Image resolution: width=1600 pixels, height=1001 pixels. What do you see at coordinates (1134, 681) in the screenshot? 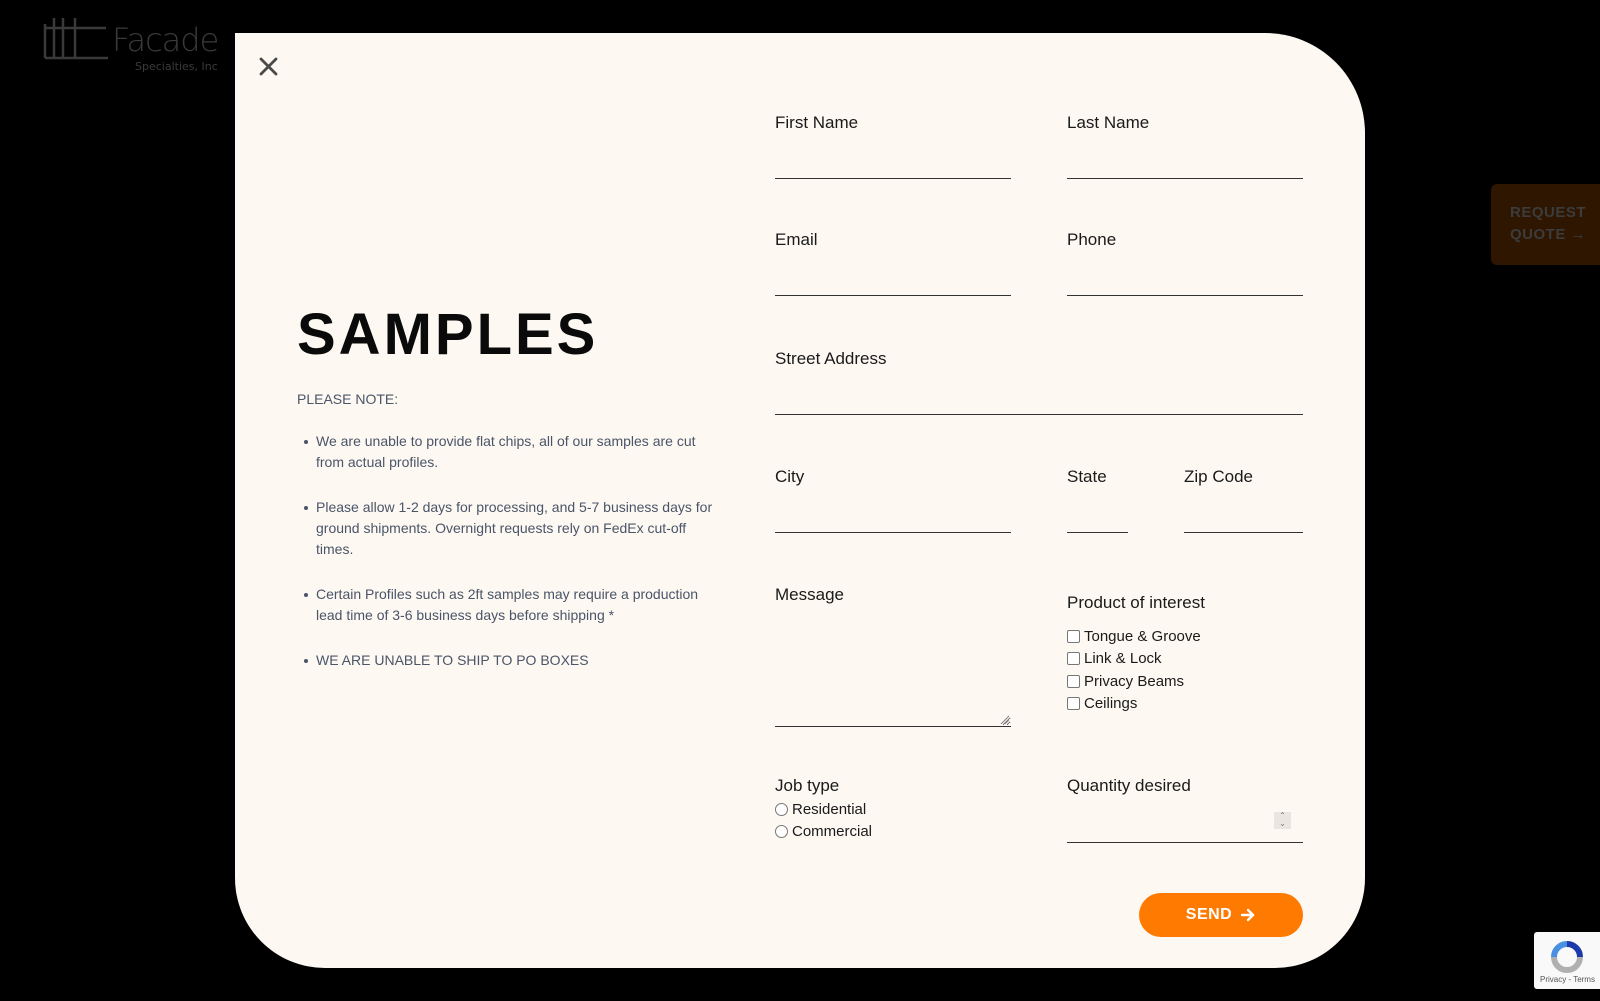
I see `checkbox-label: Privacy Beams` at bounding box center [1134, 681].